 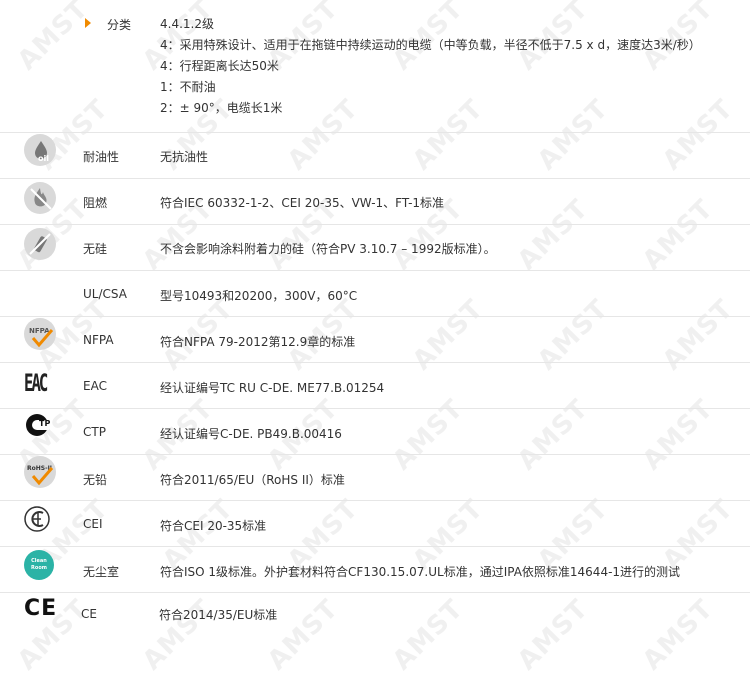 I want to click on classification-line: 4.4.1.2级, so click(x=187, y=24).